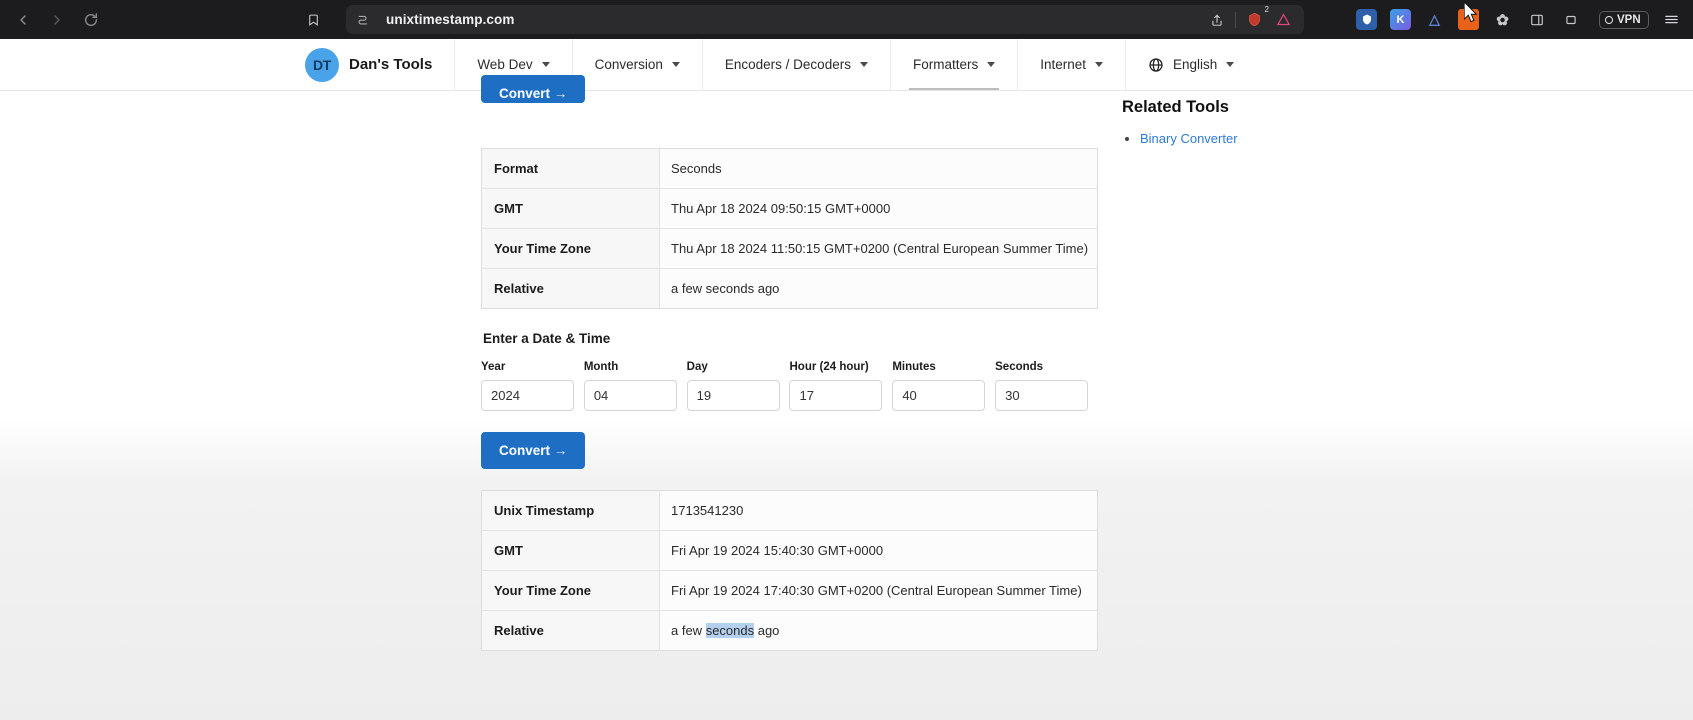  What do you see at coordinates (1283, 20) in the screenshot?
I see `warning-triangle-icon` at bounding box center [1283, 20].